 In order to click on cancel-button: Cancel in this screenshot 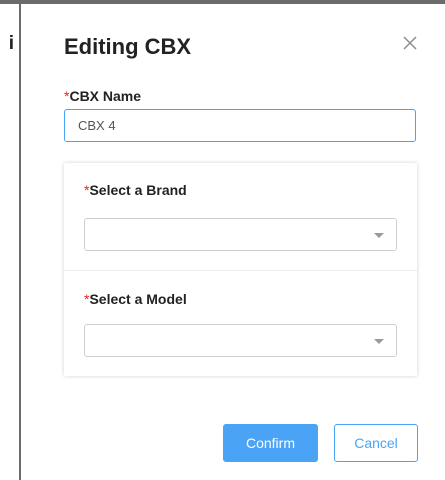, I will do `click(376, 443)`.